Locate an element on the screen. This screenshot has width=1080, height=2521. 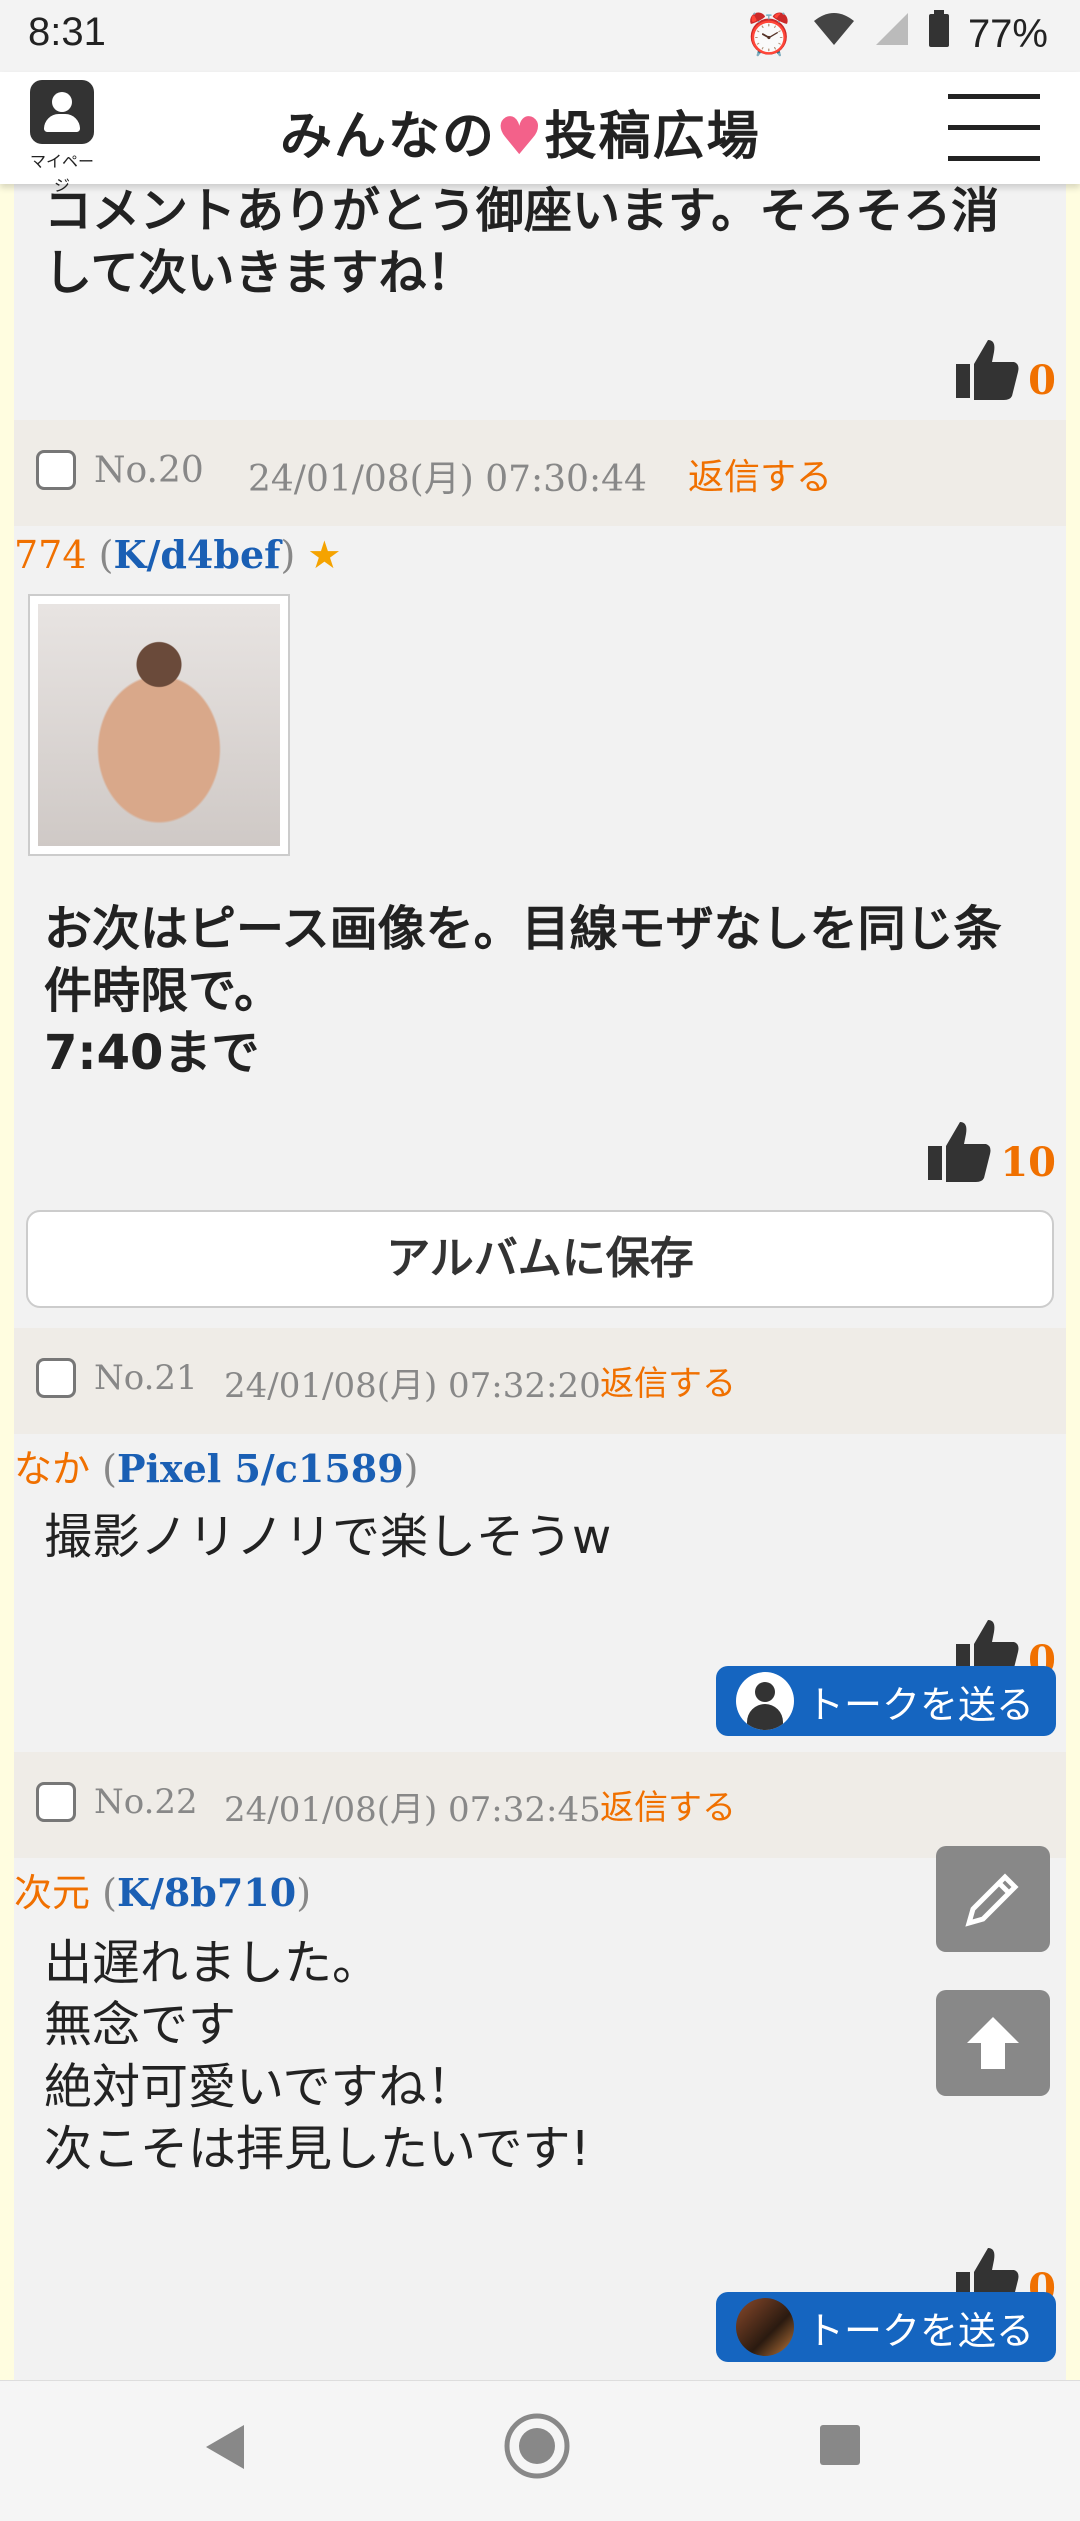
post-item: コメントありがとう御座います。そろそろ消して次いきますね！ 0 is located at coordinates (540, 302).